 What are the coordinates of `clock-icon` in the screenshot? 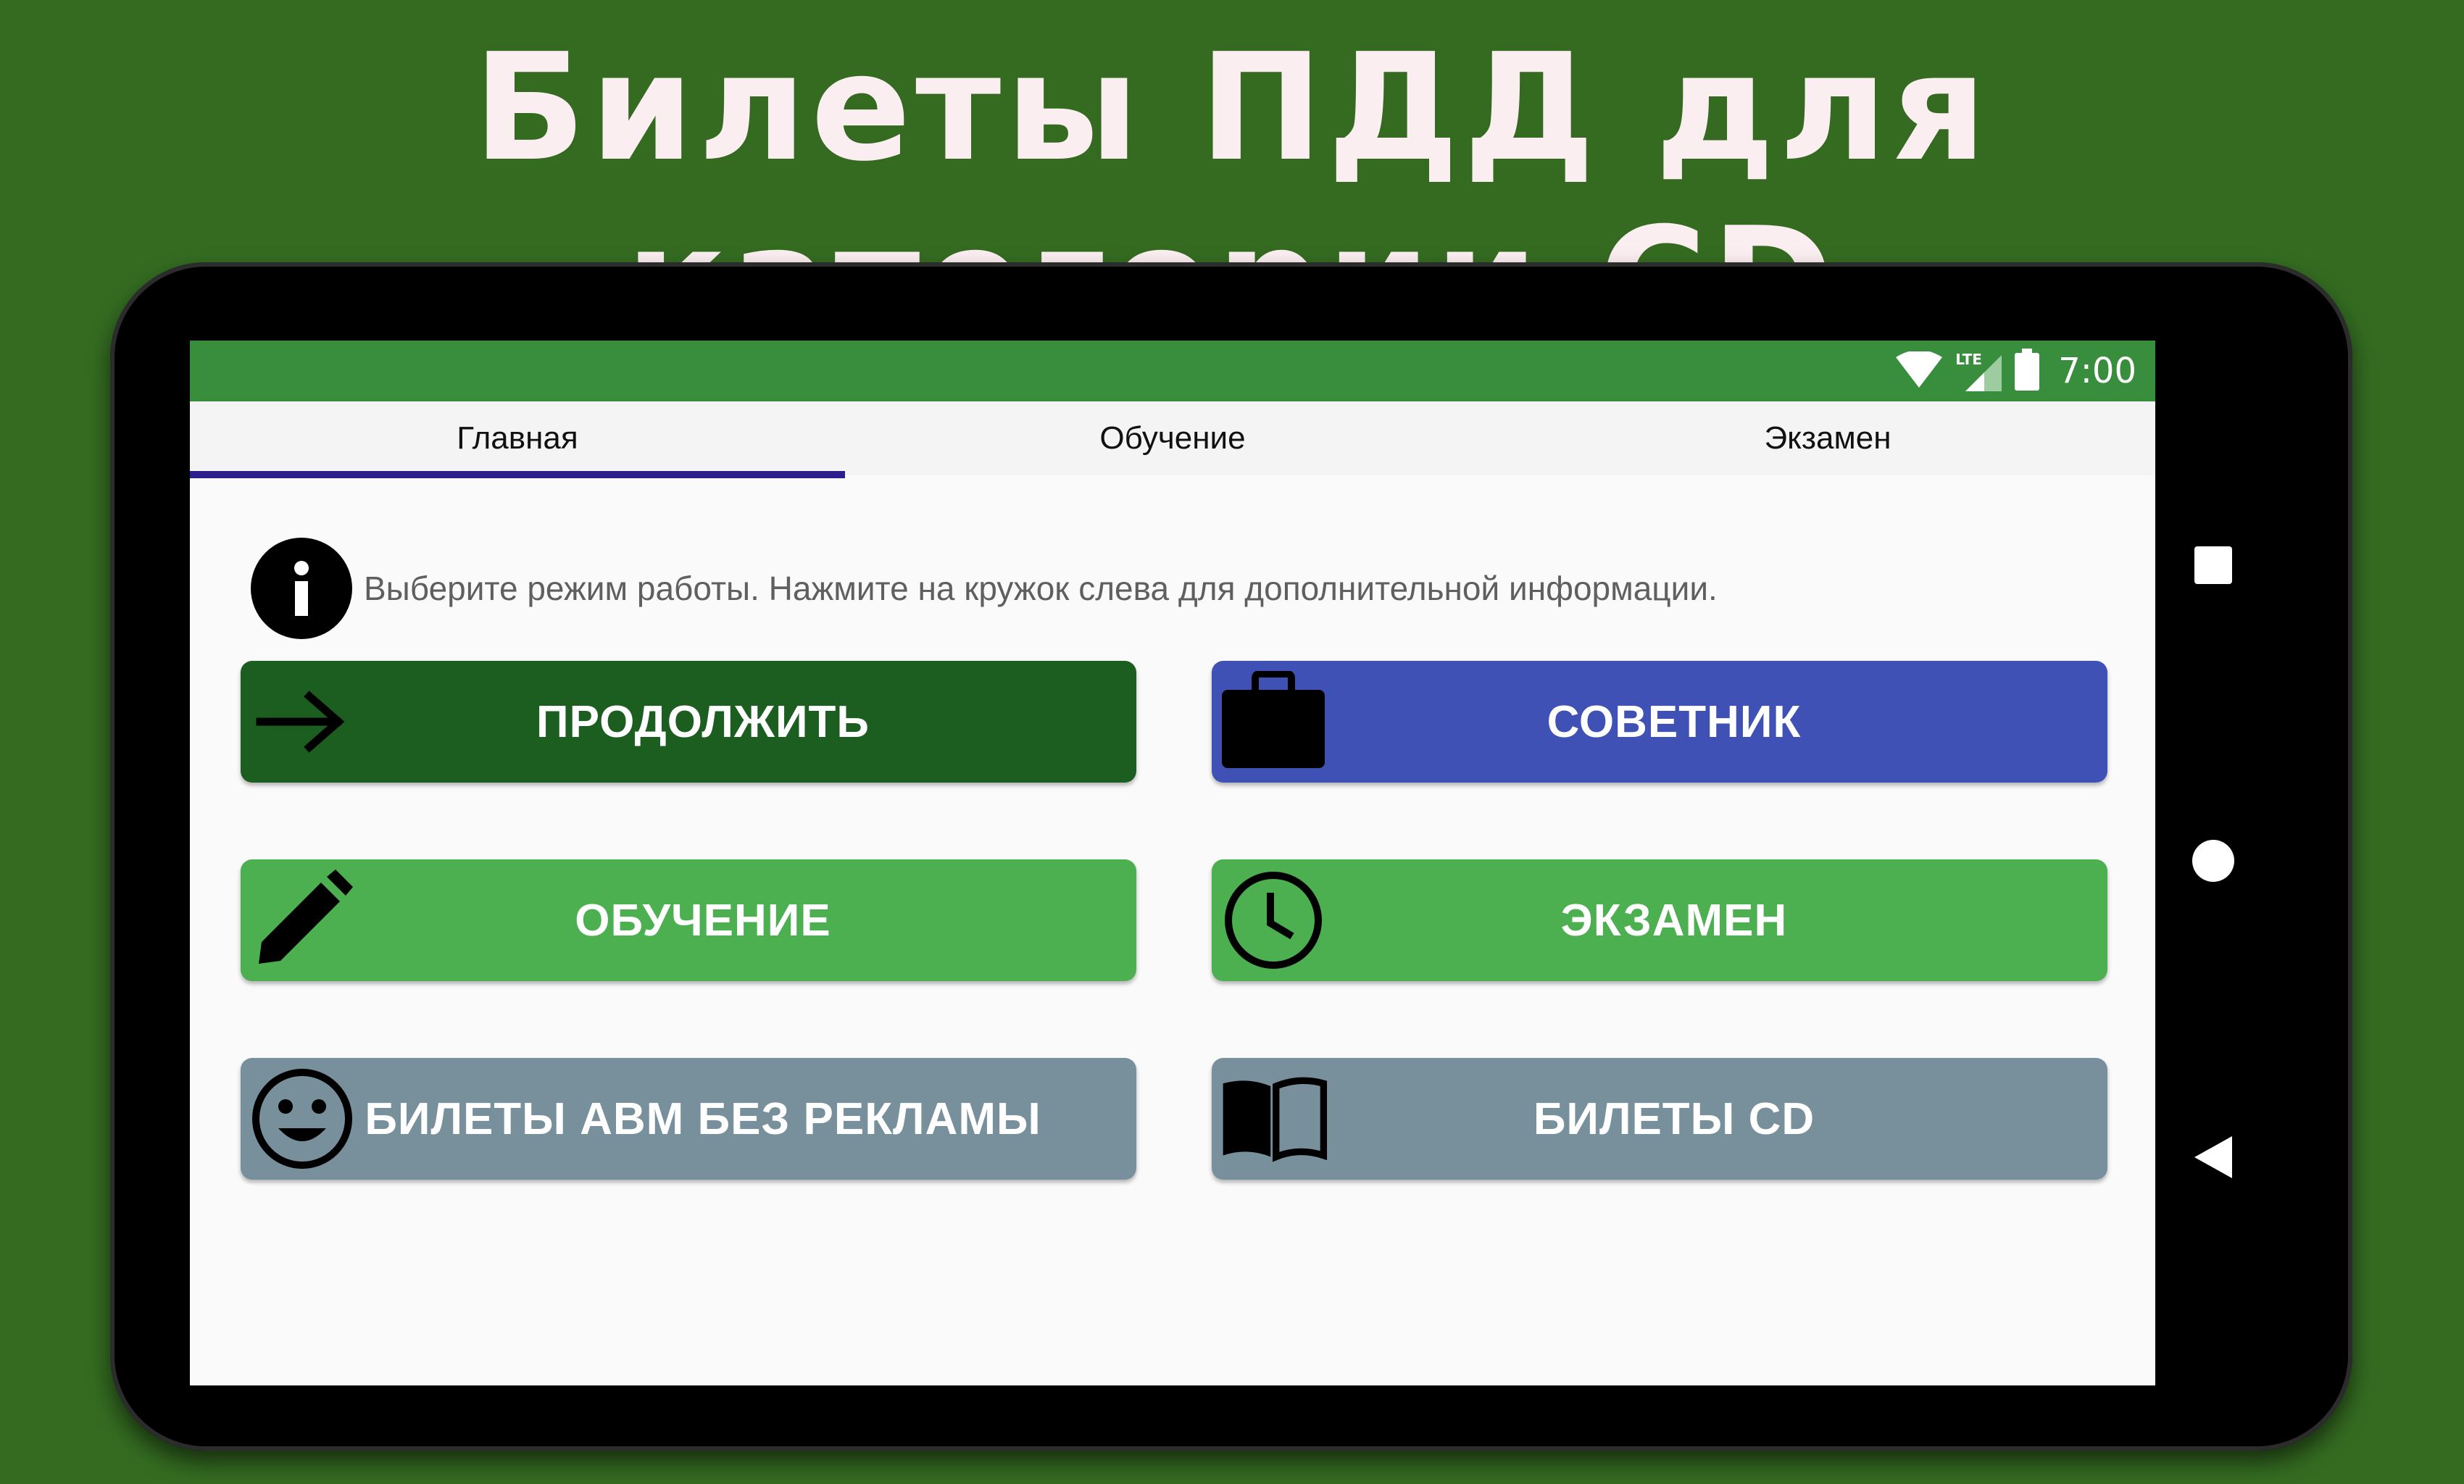 It's located at (1273, 920).